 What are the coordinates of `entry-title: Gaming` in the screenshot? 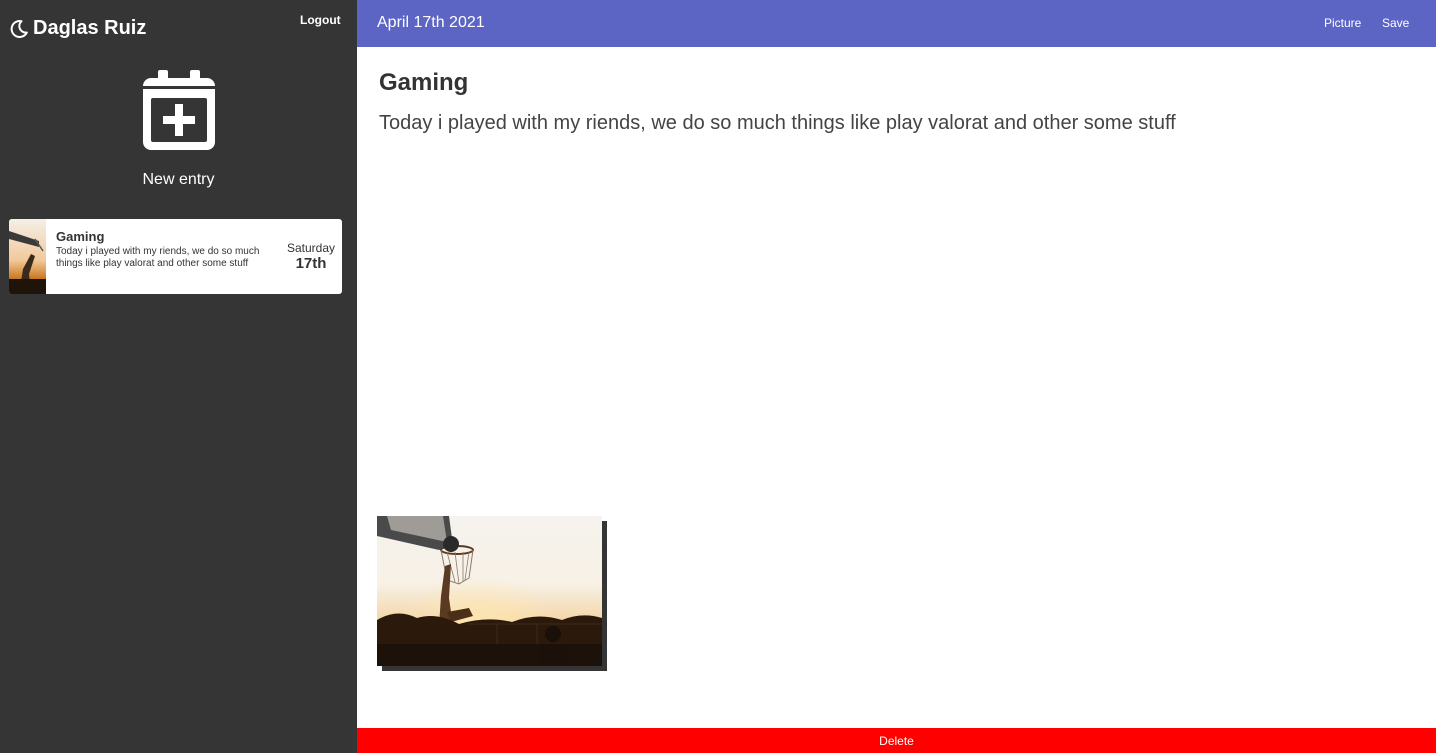 It's located at (80, 236).